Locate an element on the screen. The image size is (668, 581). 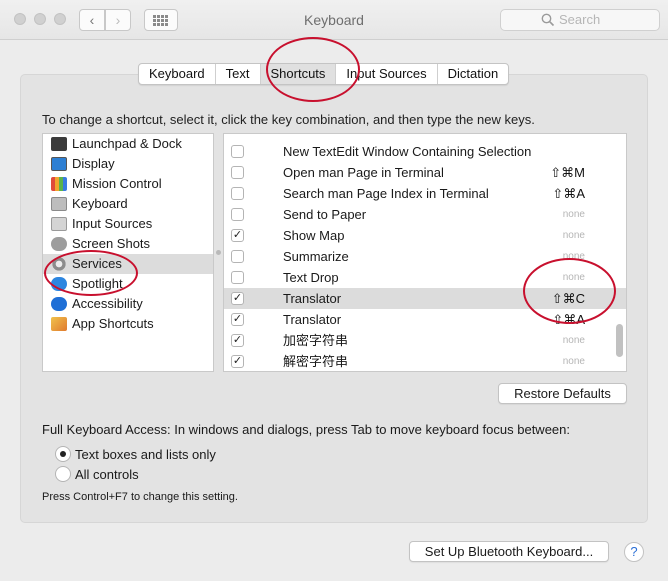
shortcut-name: Open man Page in Terminal is located at coordinates (363, 172).